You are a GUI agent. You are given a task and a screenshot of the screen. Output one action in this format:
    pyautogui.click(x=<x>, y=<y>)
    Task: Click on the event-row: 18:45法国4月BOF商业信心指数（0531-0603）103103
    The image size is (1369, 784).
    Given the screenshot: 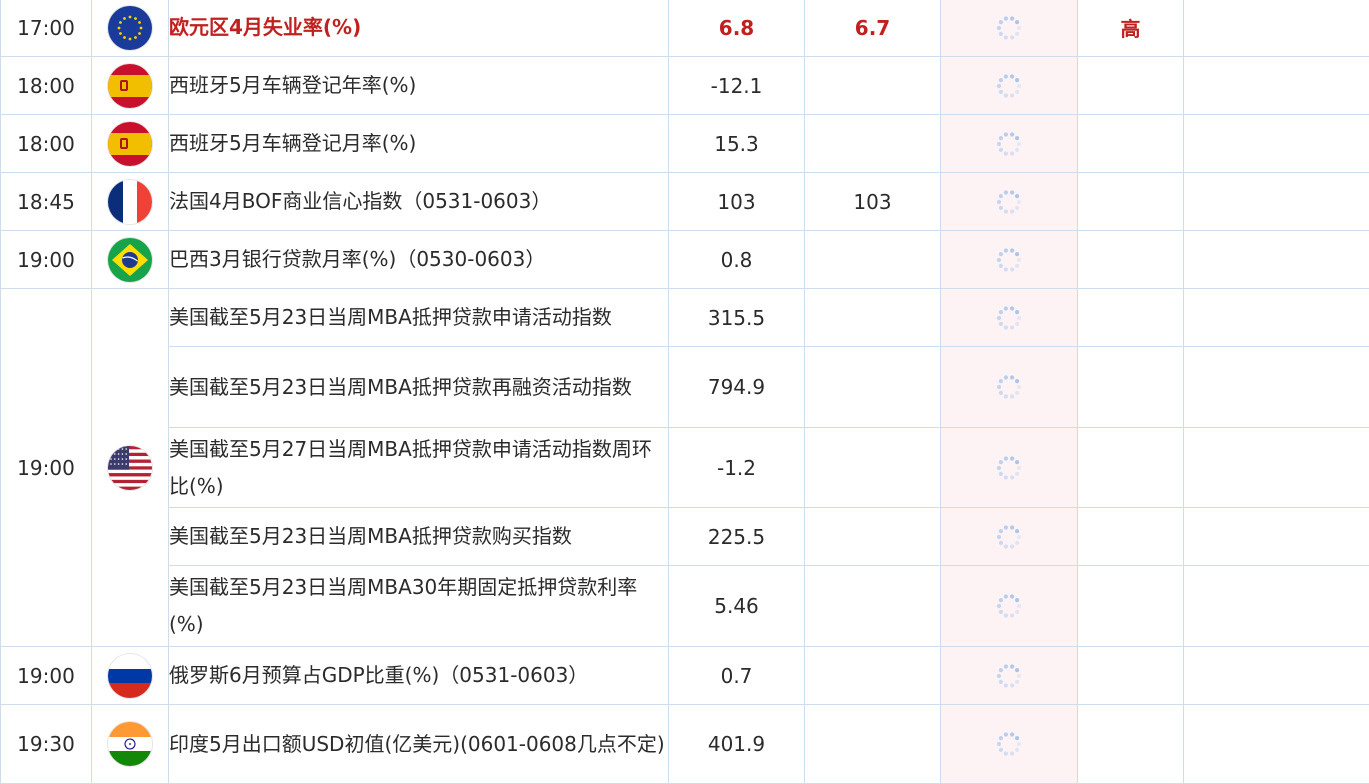 What is the action you would take?
    pyautogui.click(x=685, y=202)
    